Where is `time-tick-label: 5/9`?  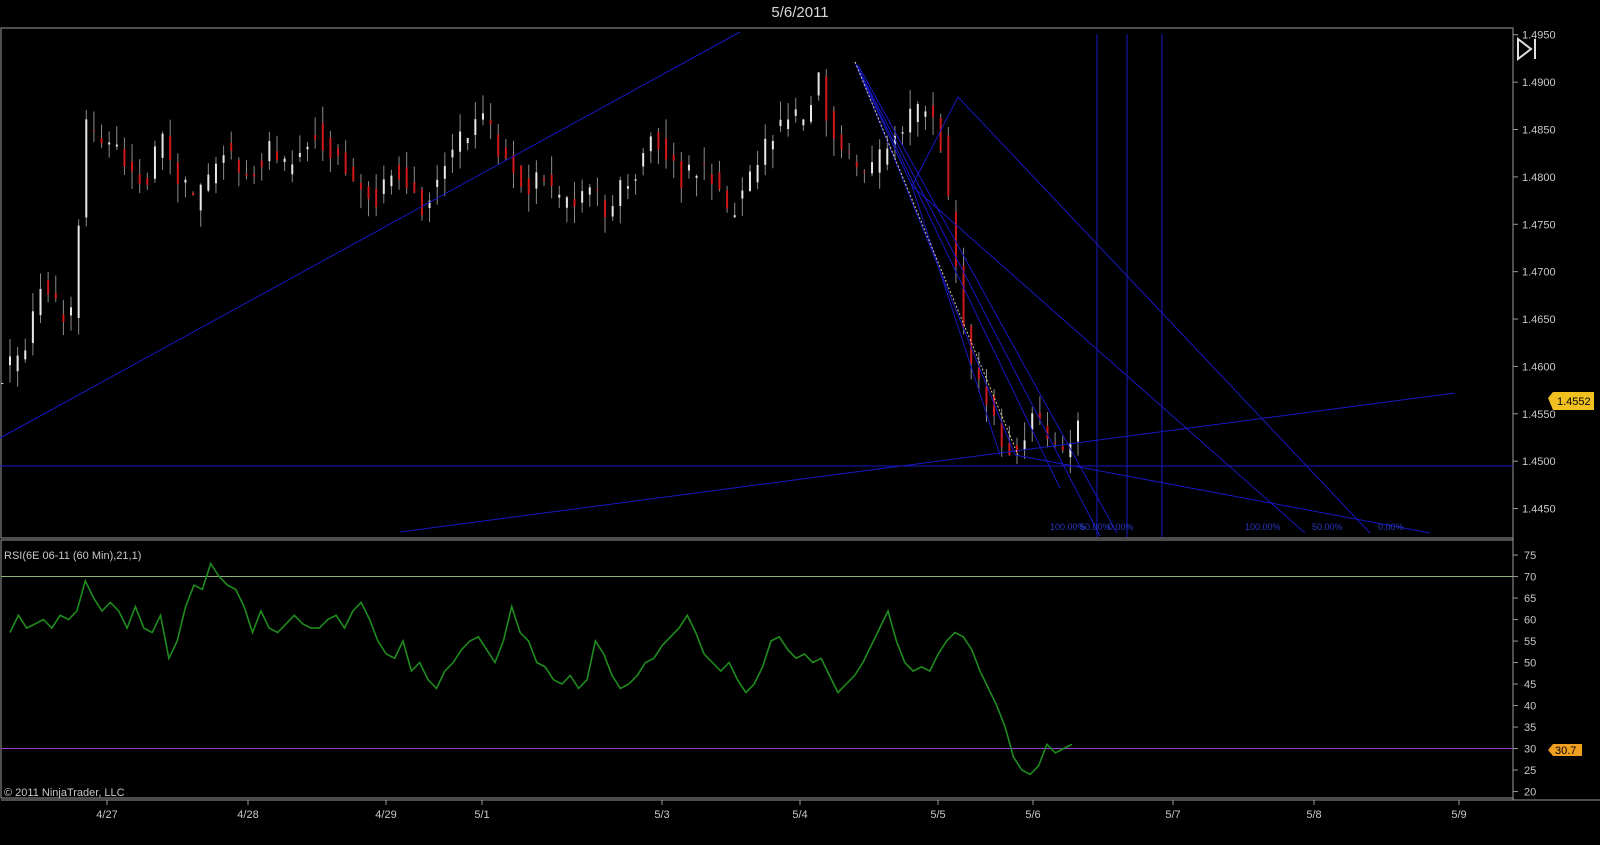
time-tick-label: 5/9 is located at coordinates (1458, 815).